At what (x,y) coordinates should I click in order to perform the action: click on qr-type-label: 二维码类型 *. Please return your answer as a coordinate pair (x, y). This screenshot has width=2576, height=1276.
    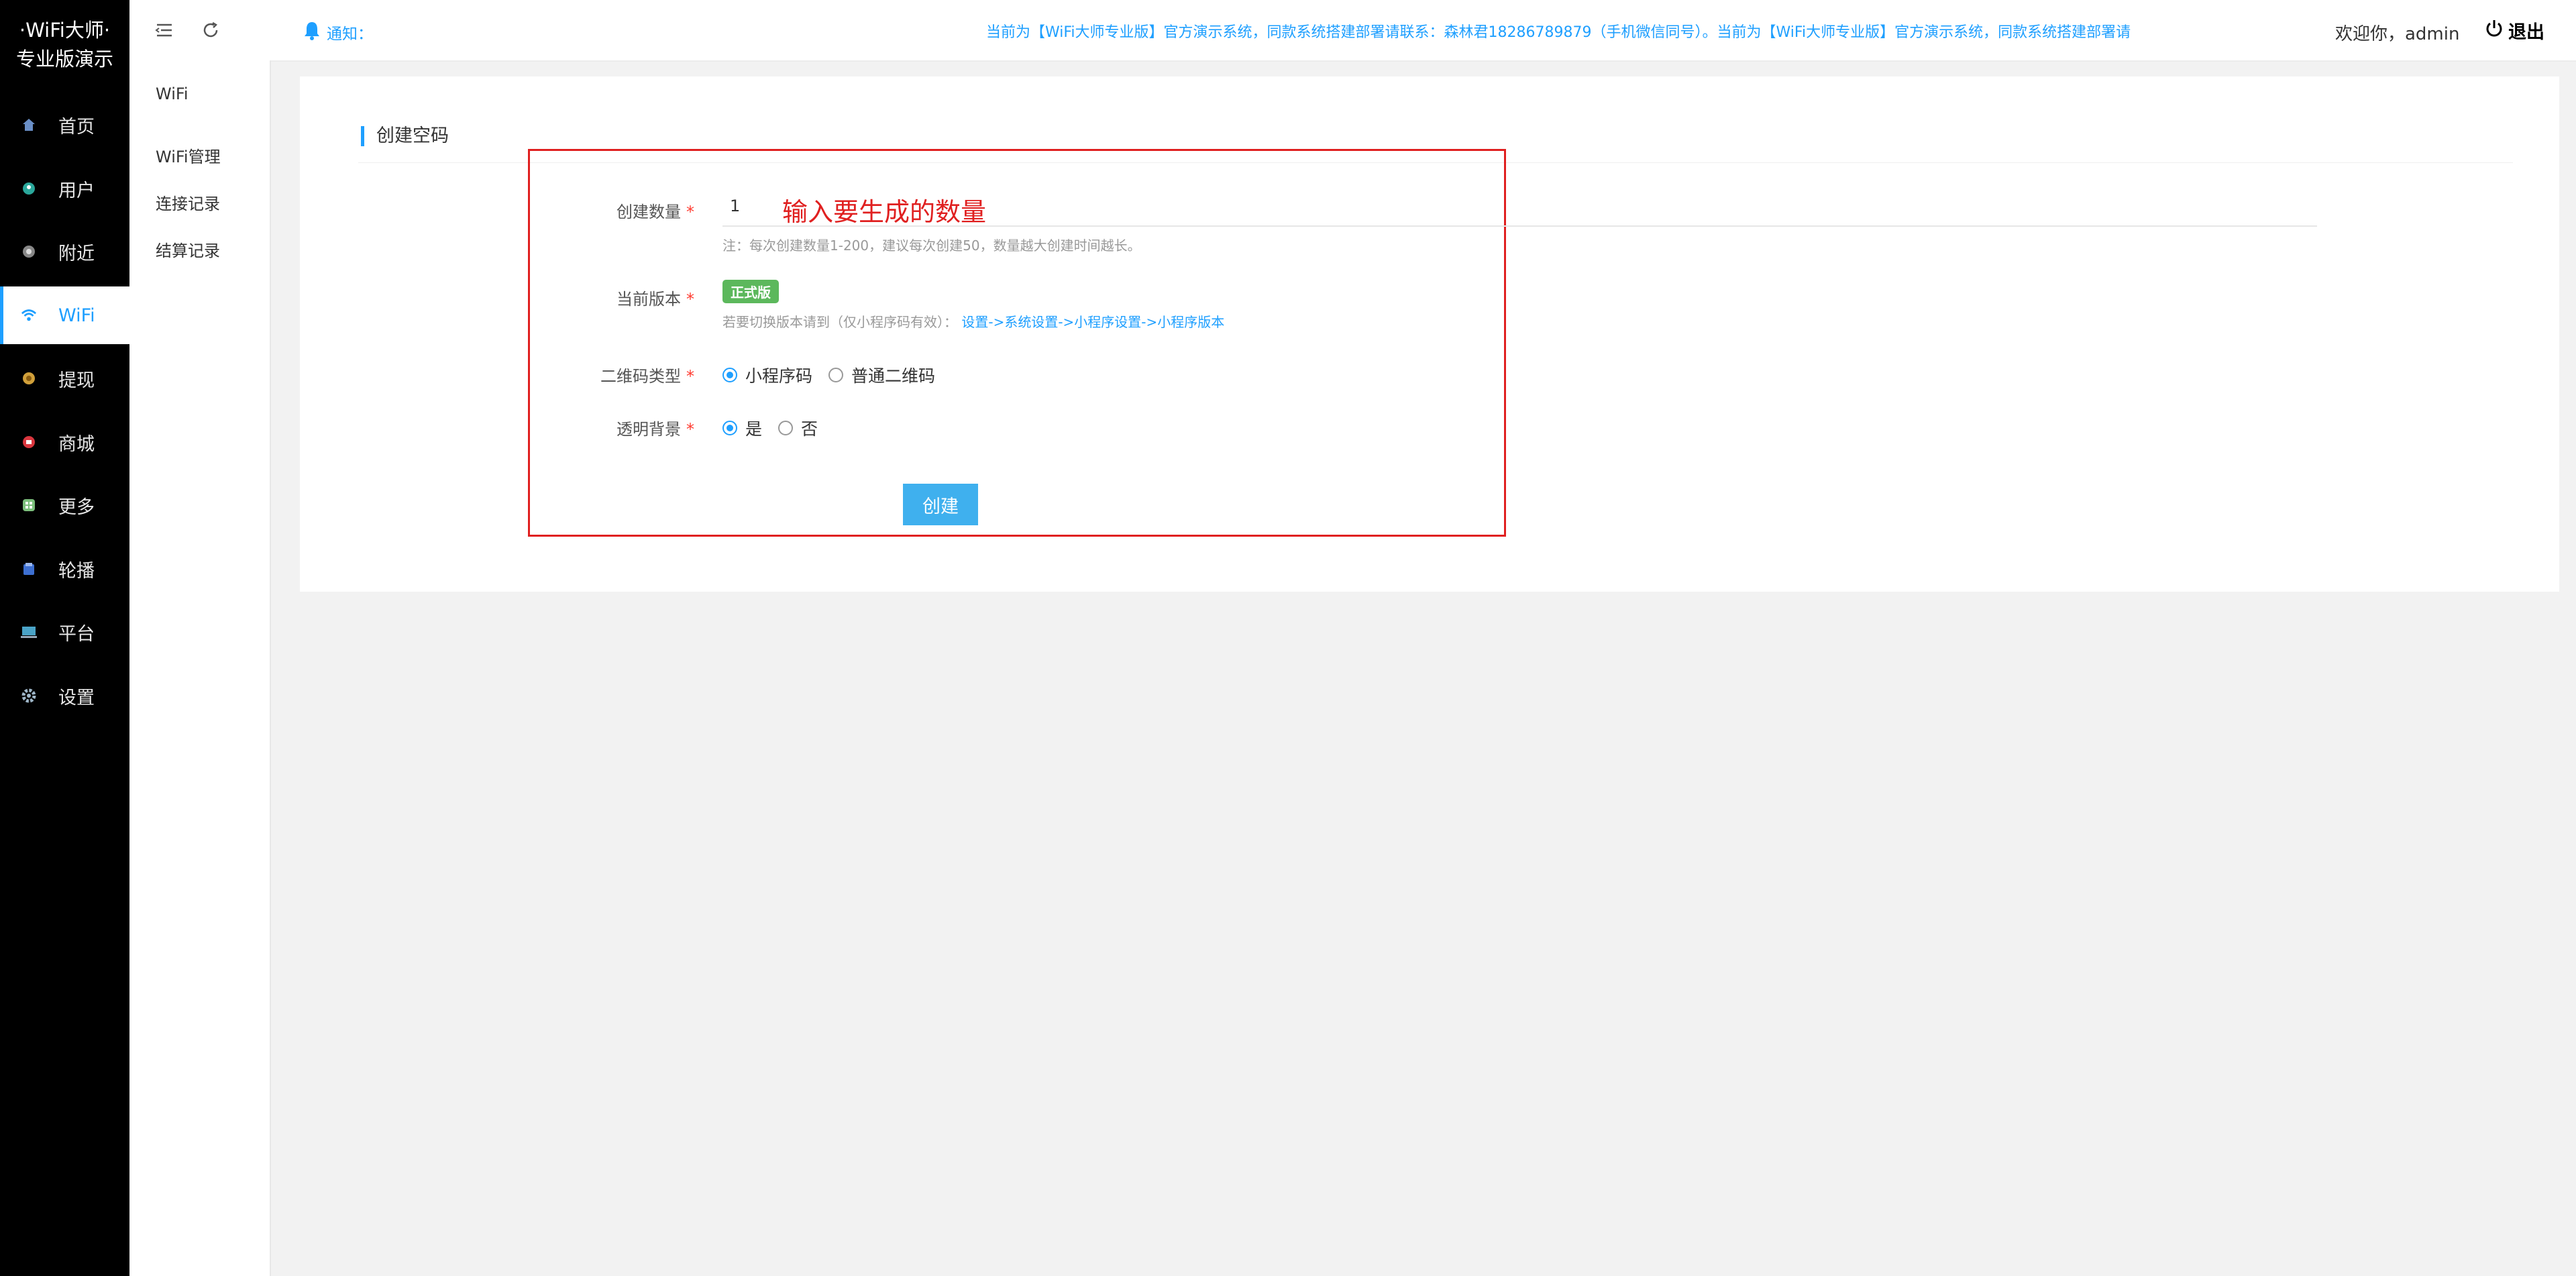
    Looking at the image, I should click on (647, 377).